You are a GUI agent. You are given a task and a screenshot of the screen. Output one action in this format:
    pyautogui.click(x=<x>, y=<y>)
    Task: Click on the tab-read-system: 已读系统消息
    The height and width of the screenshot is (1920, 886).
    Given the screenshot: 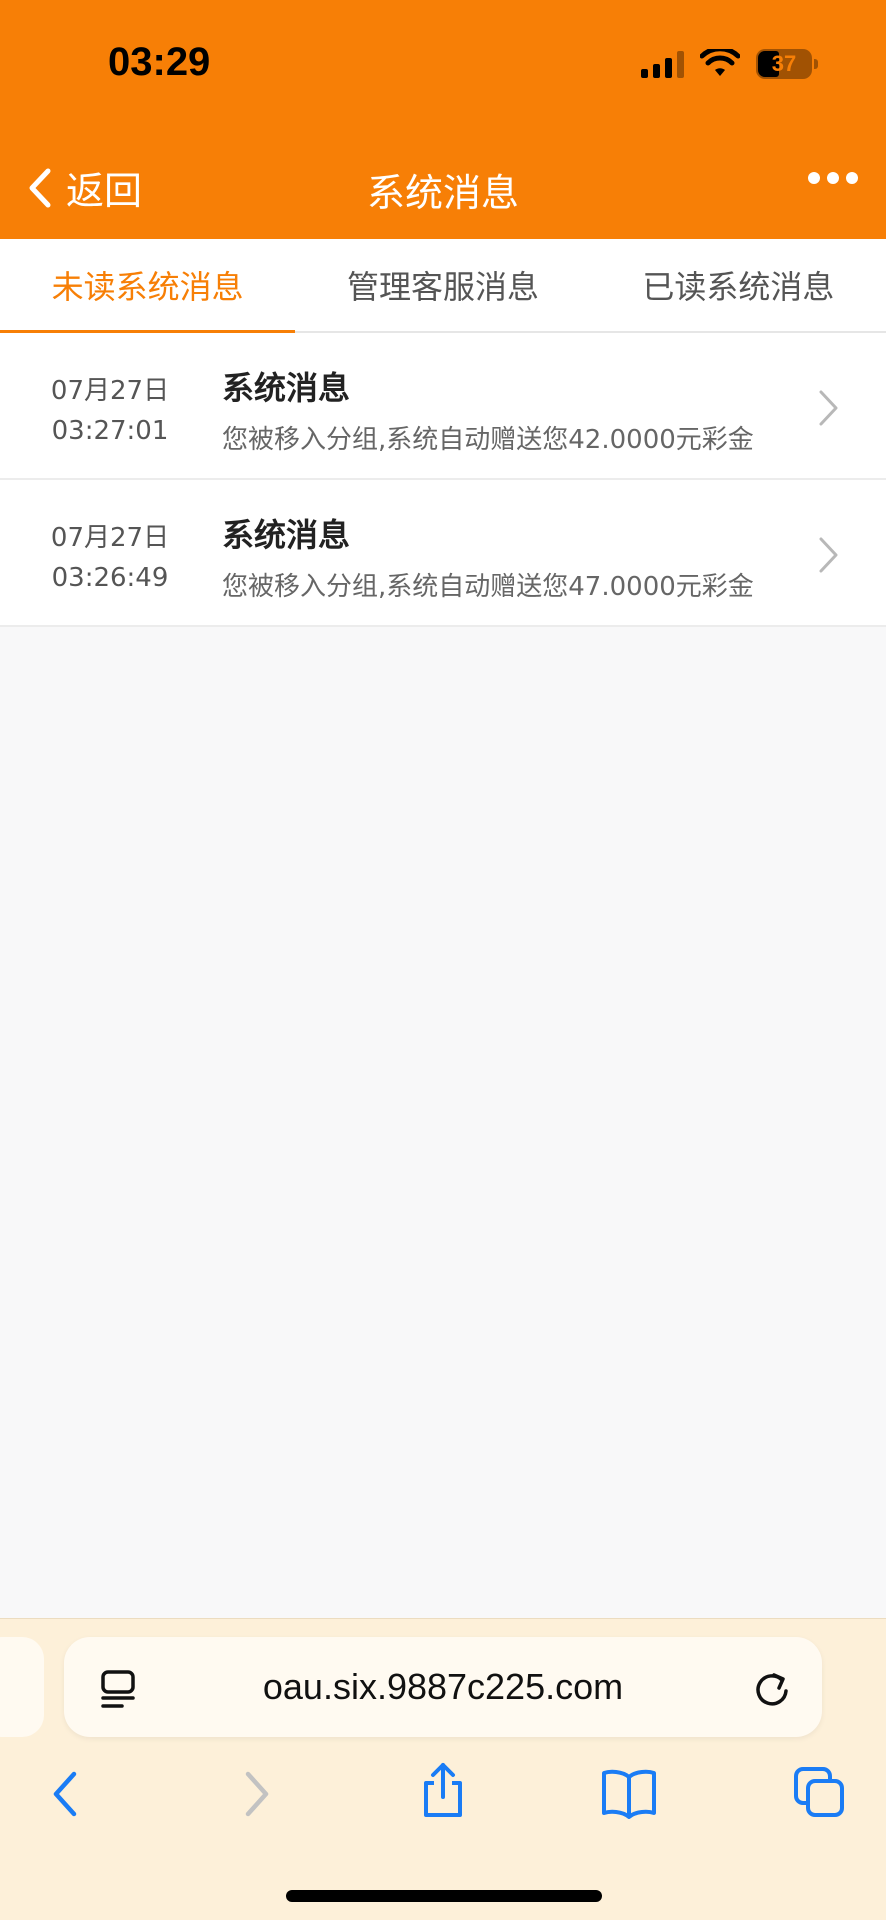 What is the action you would take?
    pyautogui.click(x=738, y=285)
    